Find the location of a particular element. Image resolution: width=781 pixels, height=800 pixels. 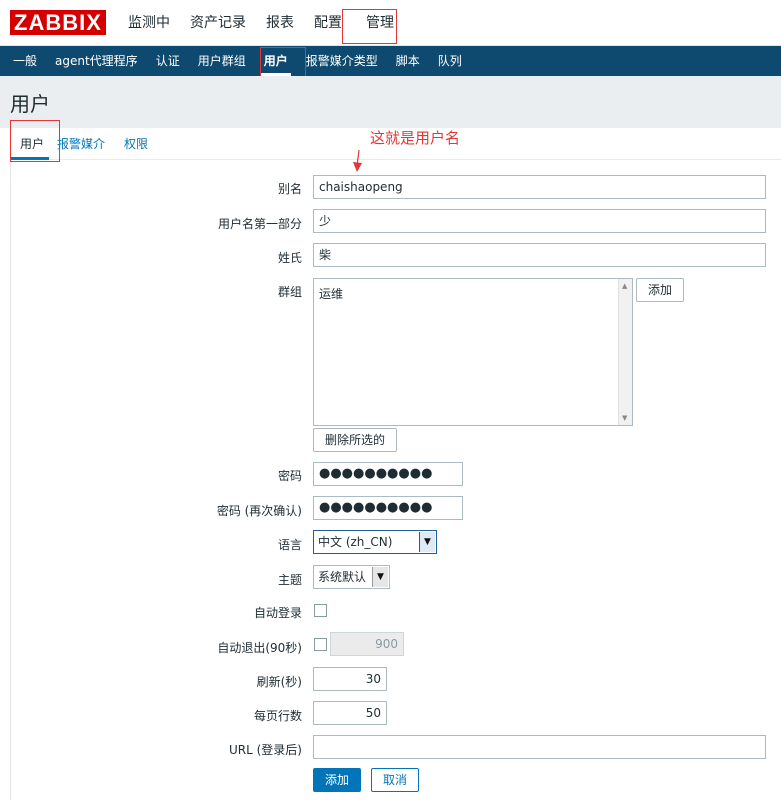

alias-label: 别名 is located at coordinates (289, 189).